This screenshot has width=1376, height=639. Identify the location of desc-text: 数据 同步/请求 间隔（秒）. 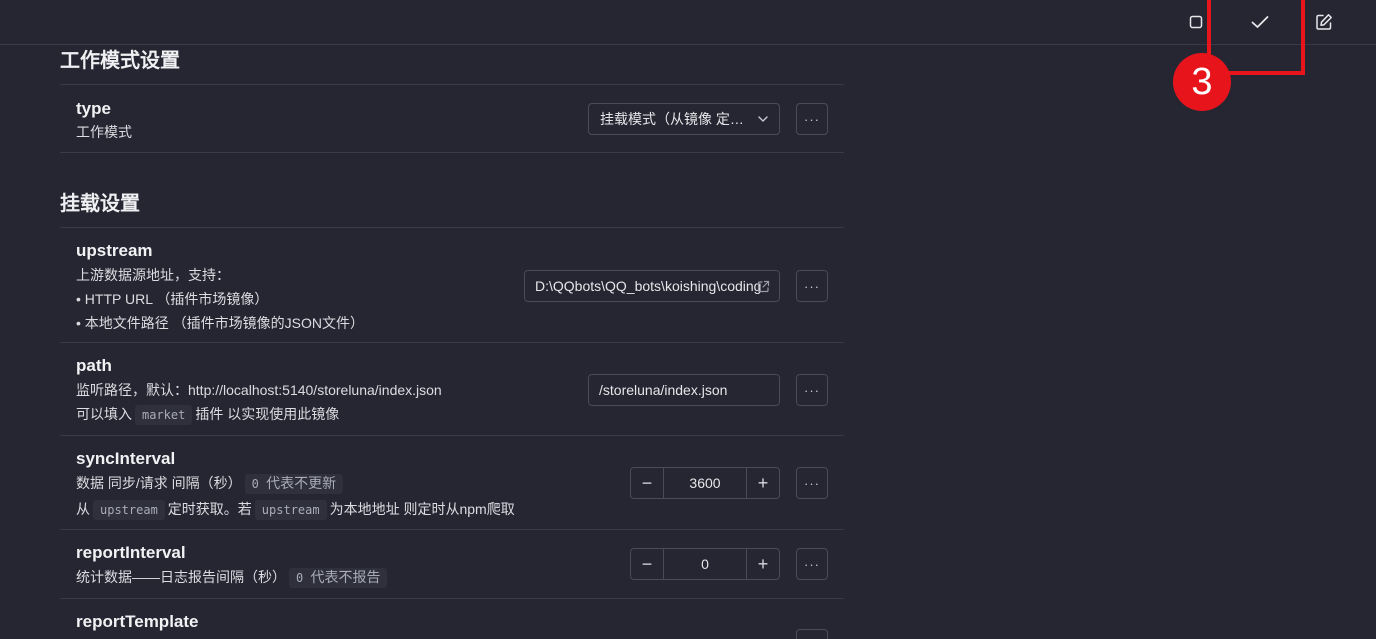
(159, 483).